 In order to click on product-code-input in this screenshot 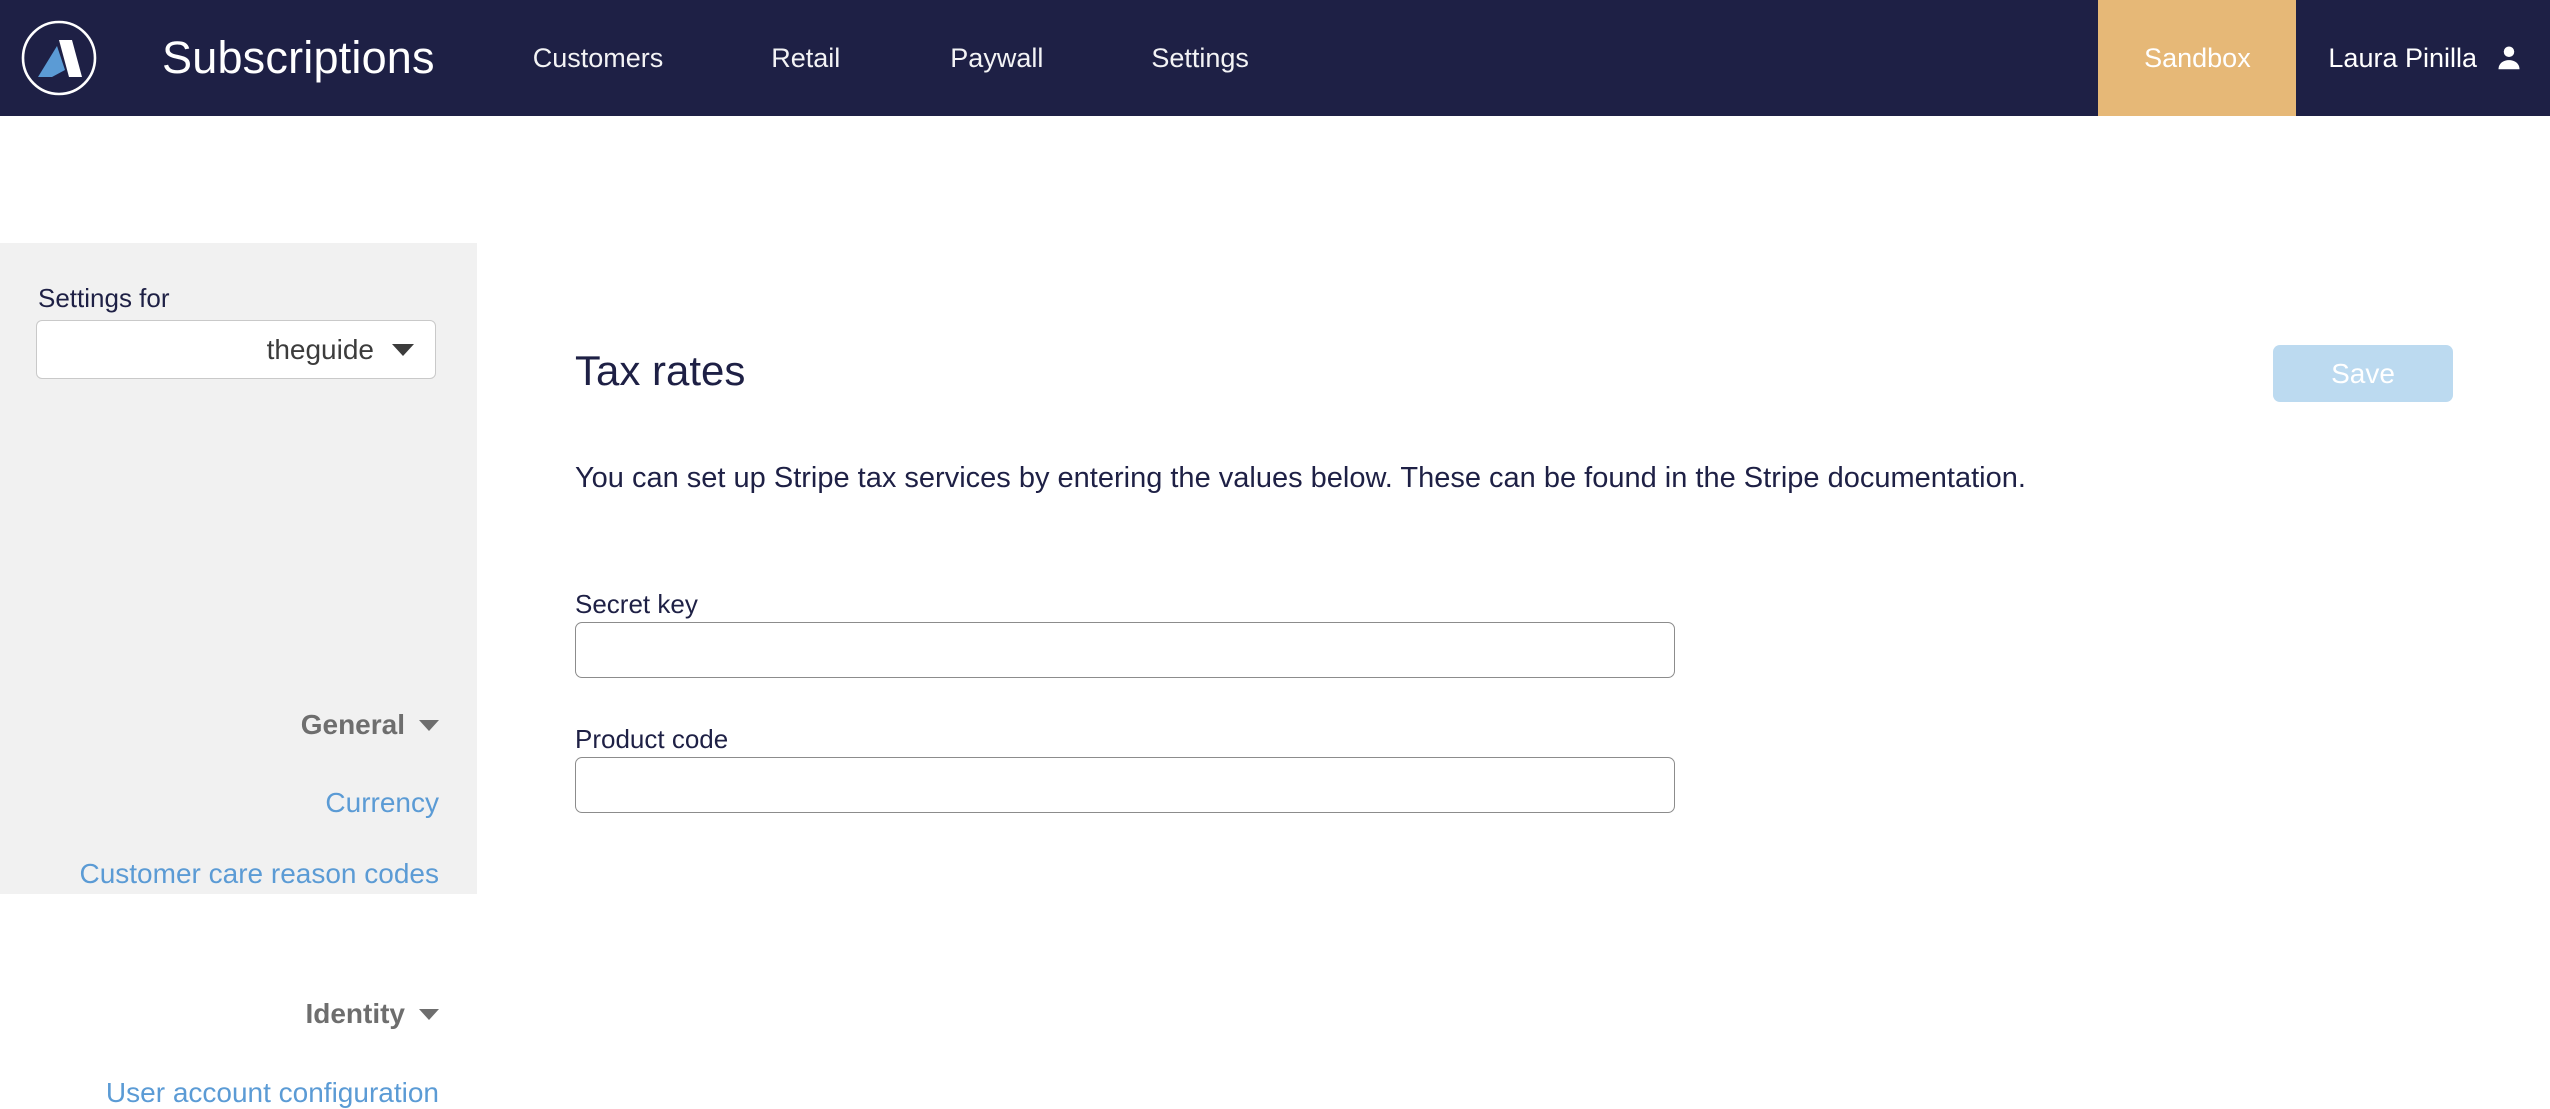, I will do `click(1125, 785)`.